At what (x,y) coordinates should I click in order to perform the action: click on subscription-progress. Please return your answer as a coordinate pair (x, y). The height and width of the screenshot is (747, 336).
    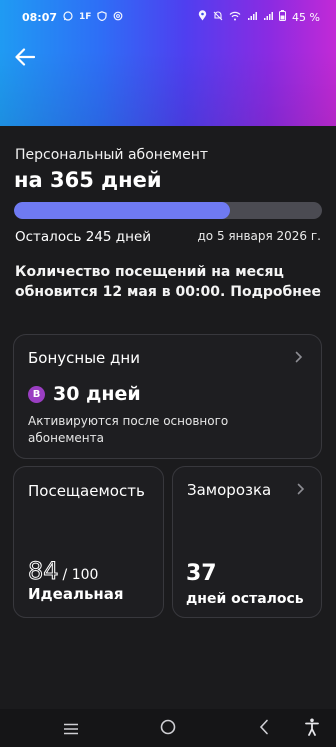
    Looking at the image, I should click on (168, 210).